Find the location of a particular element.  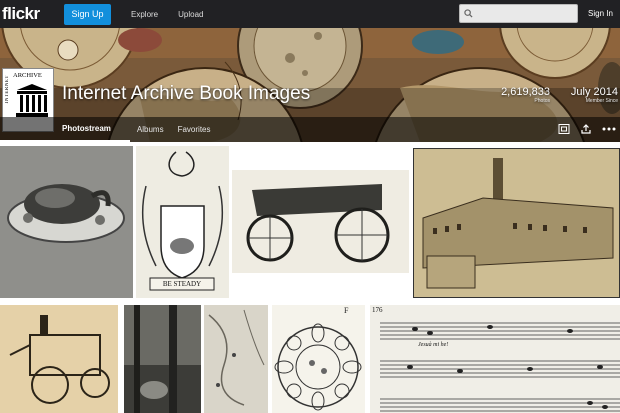

archive-building-icon is located at coordinates (32, 100).